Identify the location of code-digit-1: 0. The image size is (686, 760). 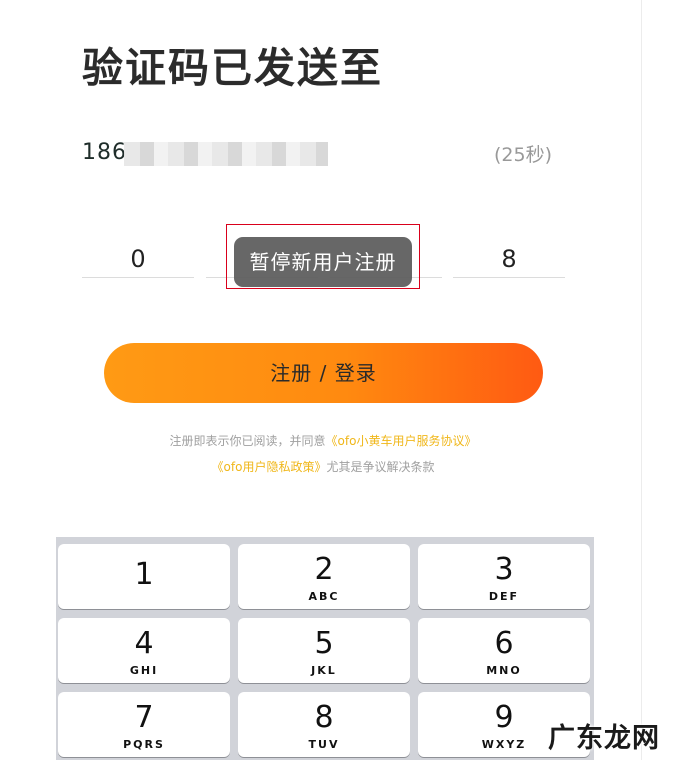
(138, 259).